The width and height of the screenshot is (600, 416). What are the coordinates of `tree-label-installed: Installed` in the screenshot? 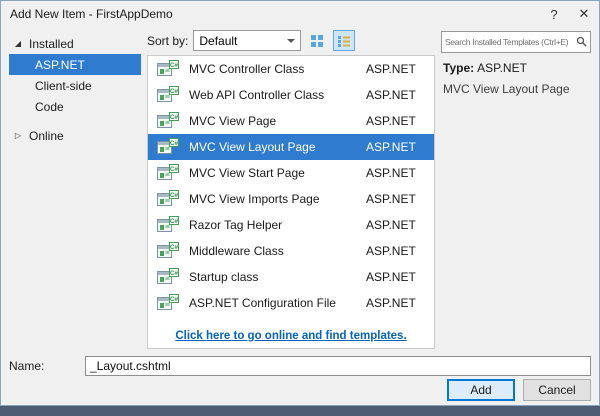 It's located at (51, 43).